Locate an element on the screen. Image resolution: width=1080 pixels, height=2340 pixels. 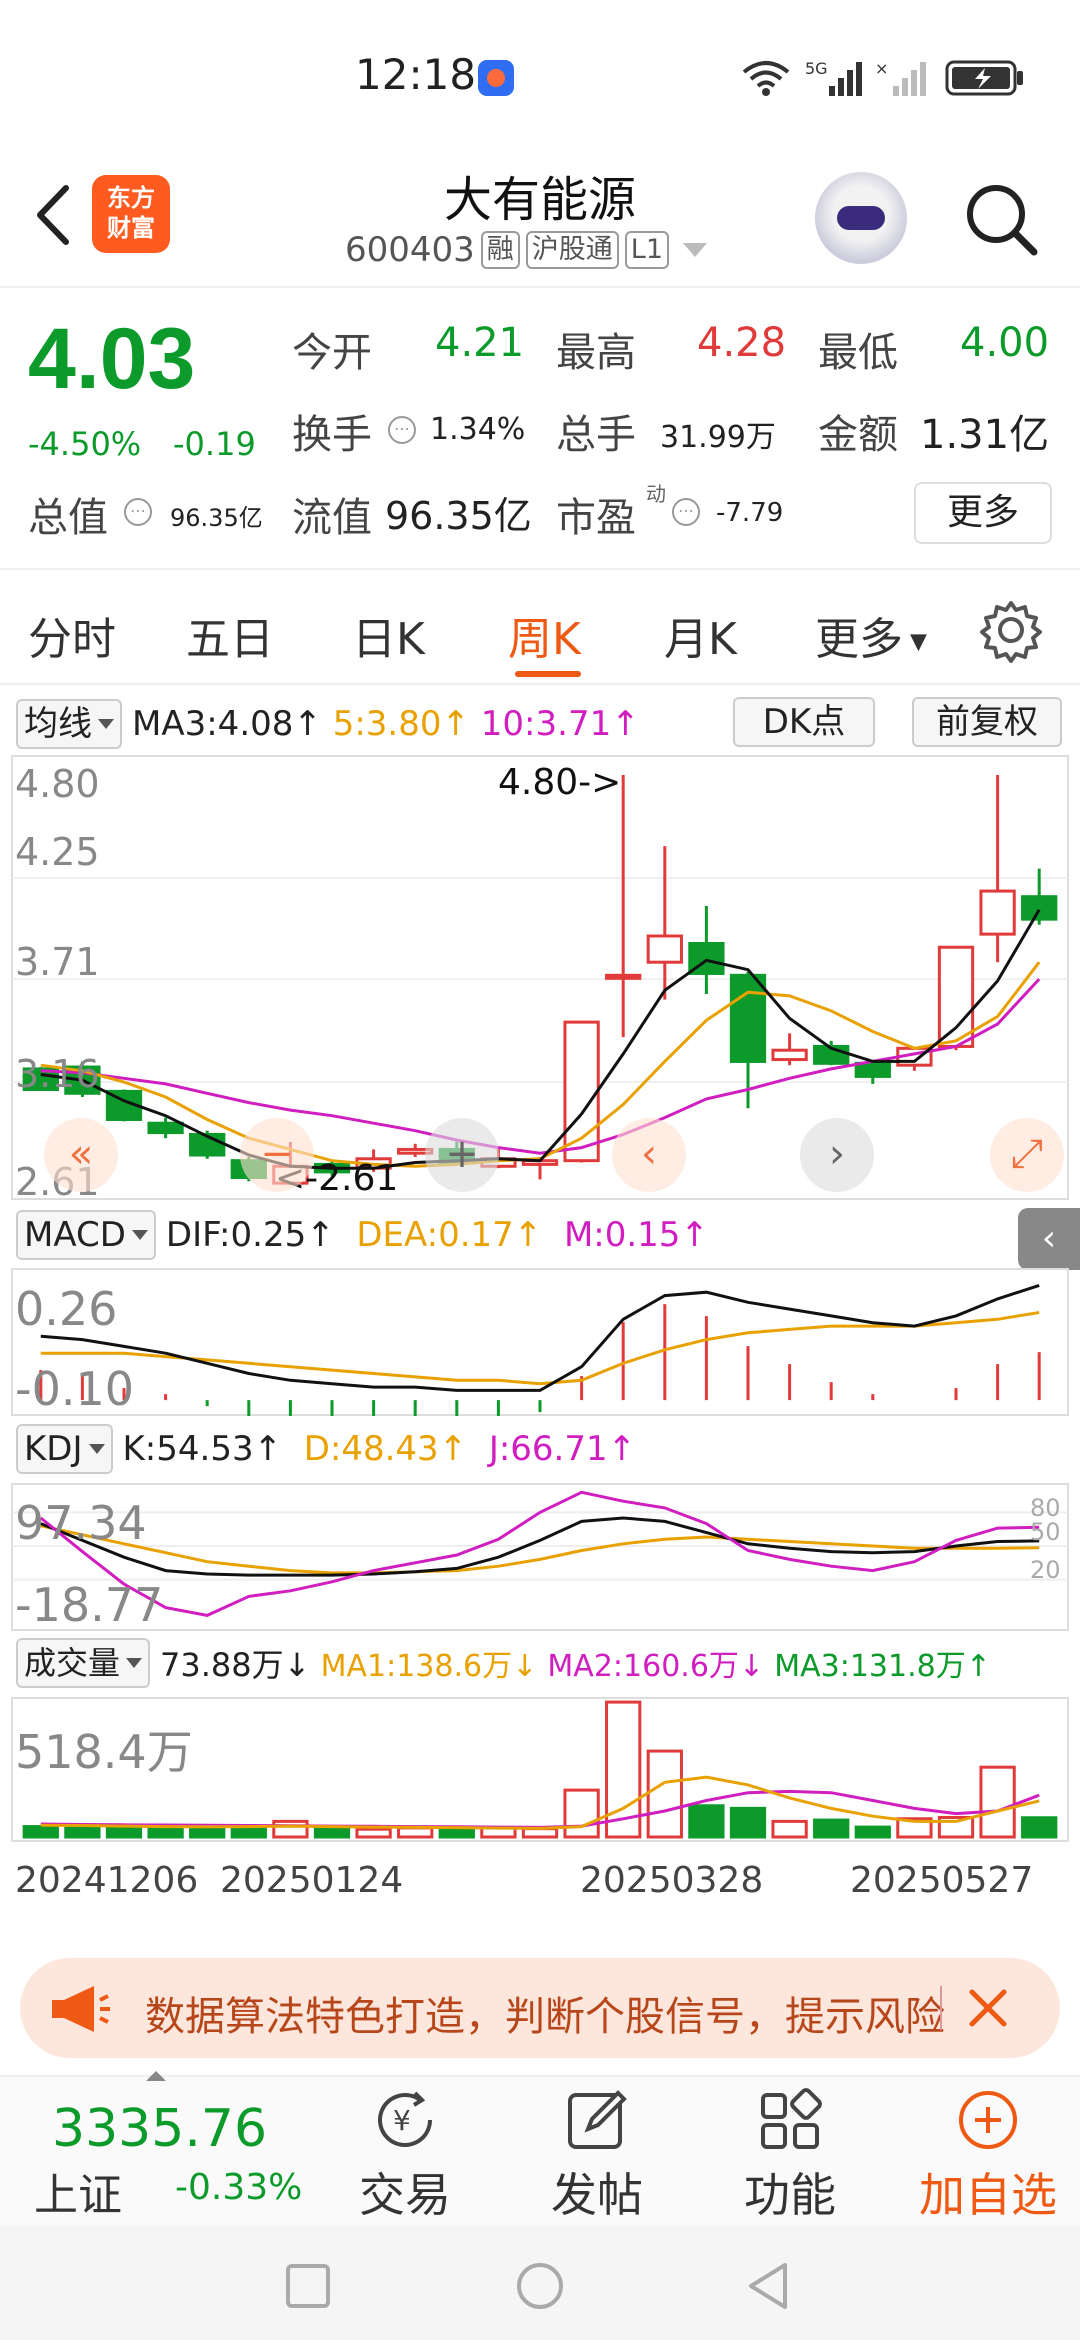
stock-code-row: 600403 融 沪股通 L1 is located at coordinates (526, 250).